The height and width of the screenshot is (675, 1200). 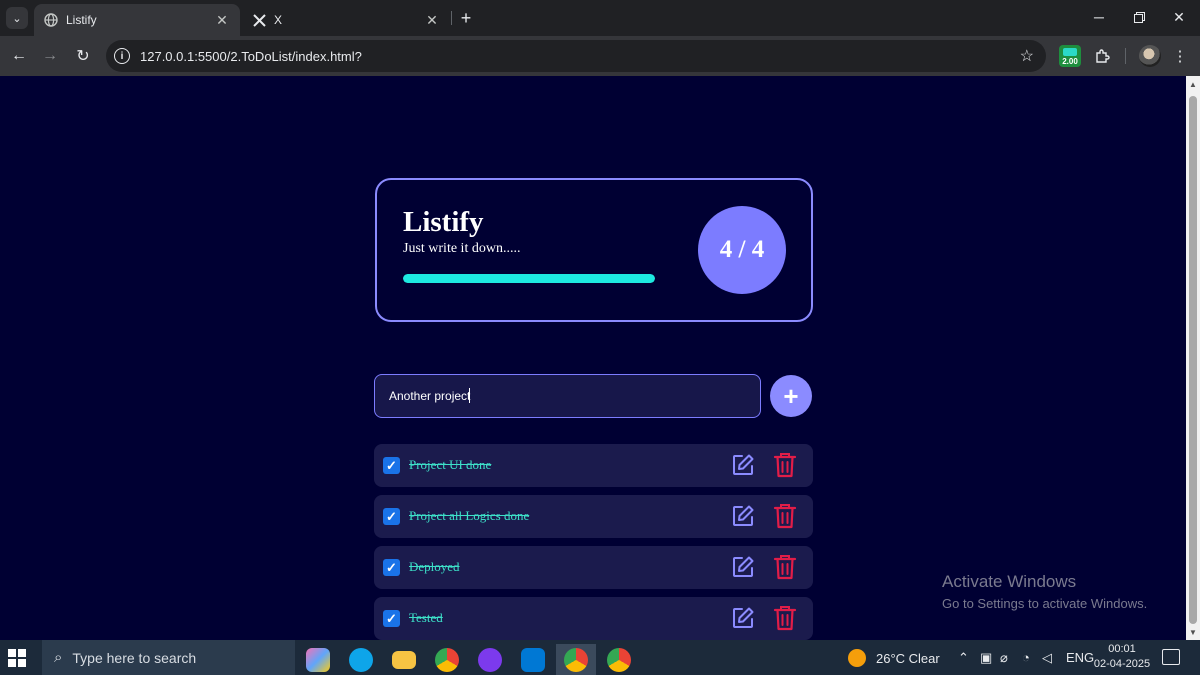 What do you see at coordinates (1009, 581) in the screenshot?
I see `watermark-title: Activate Windows` at bounding box center [1009, 581].